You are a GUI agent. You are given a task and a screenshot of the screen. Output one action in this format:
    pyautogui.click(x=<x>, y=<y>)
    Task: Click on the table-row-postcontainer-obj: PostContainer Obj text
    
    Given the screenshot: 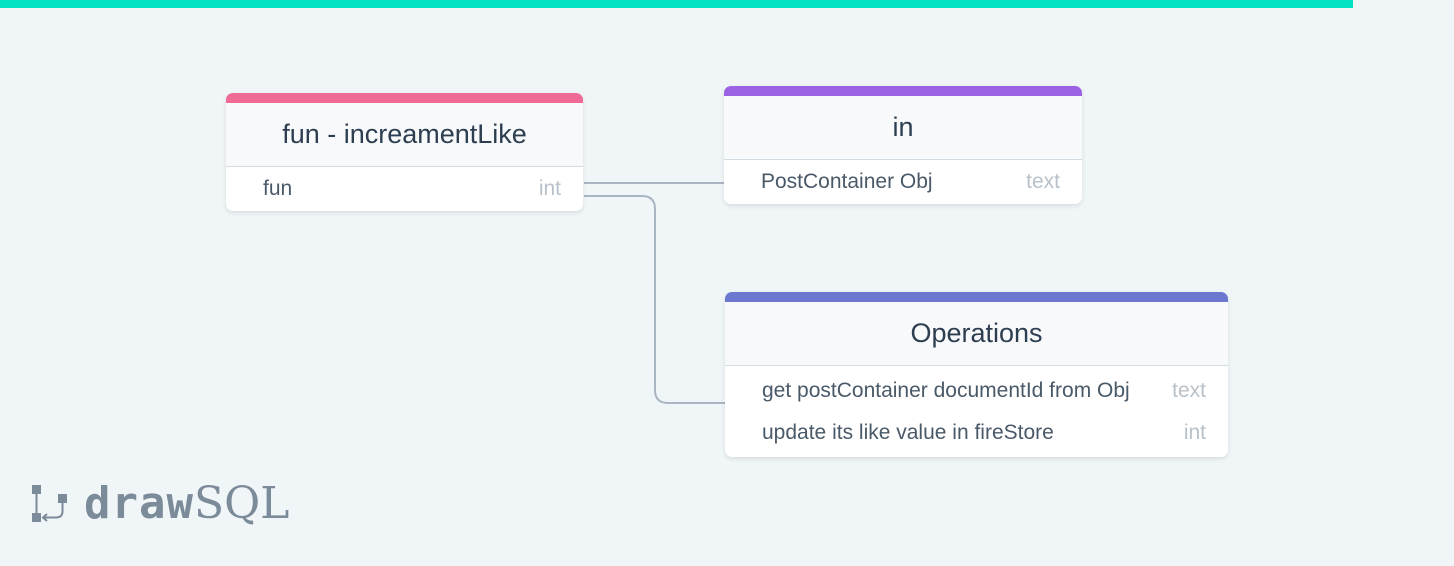 What is the action you would take?
    pyautogui.click(x=903, y=182)
    